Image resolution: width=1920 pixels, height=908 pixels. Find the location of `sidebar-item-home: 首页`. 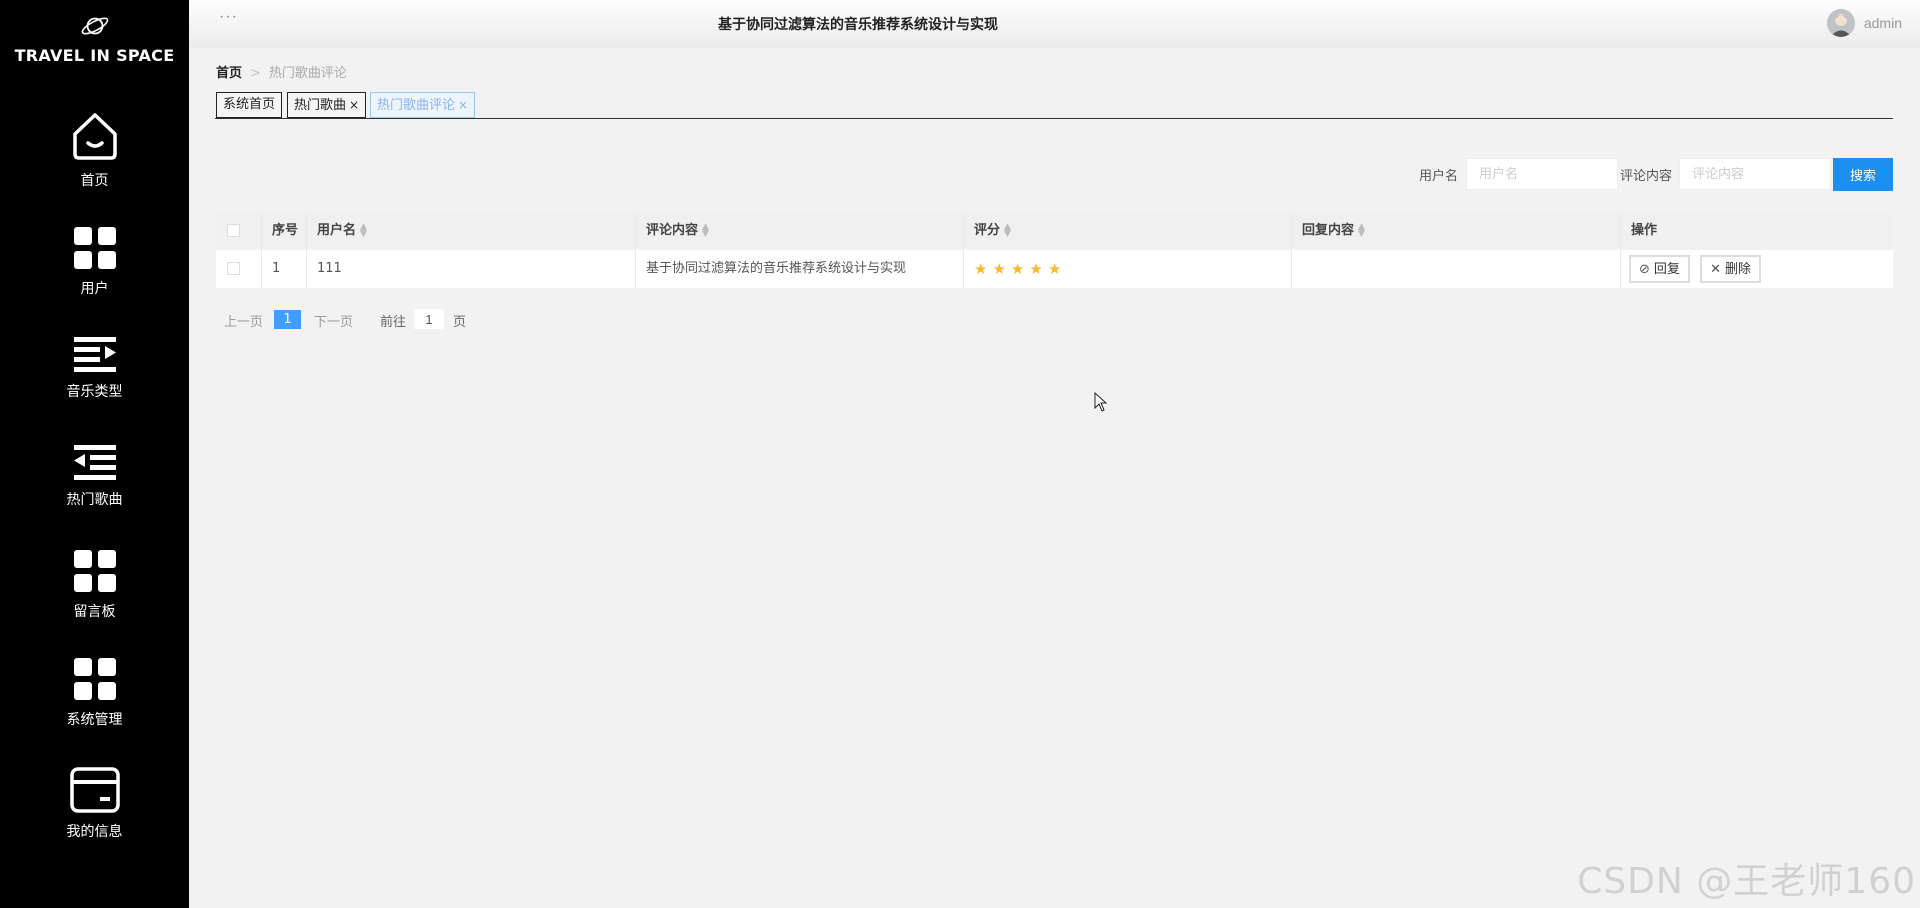

sidebar-item-home: 首页 is located at coordinates (94, 150).